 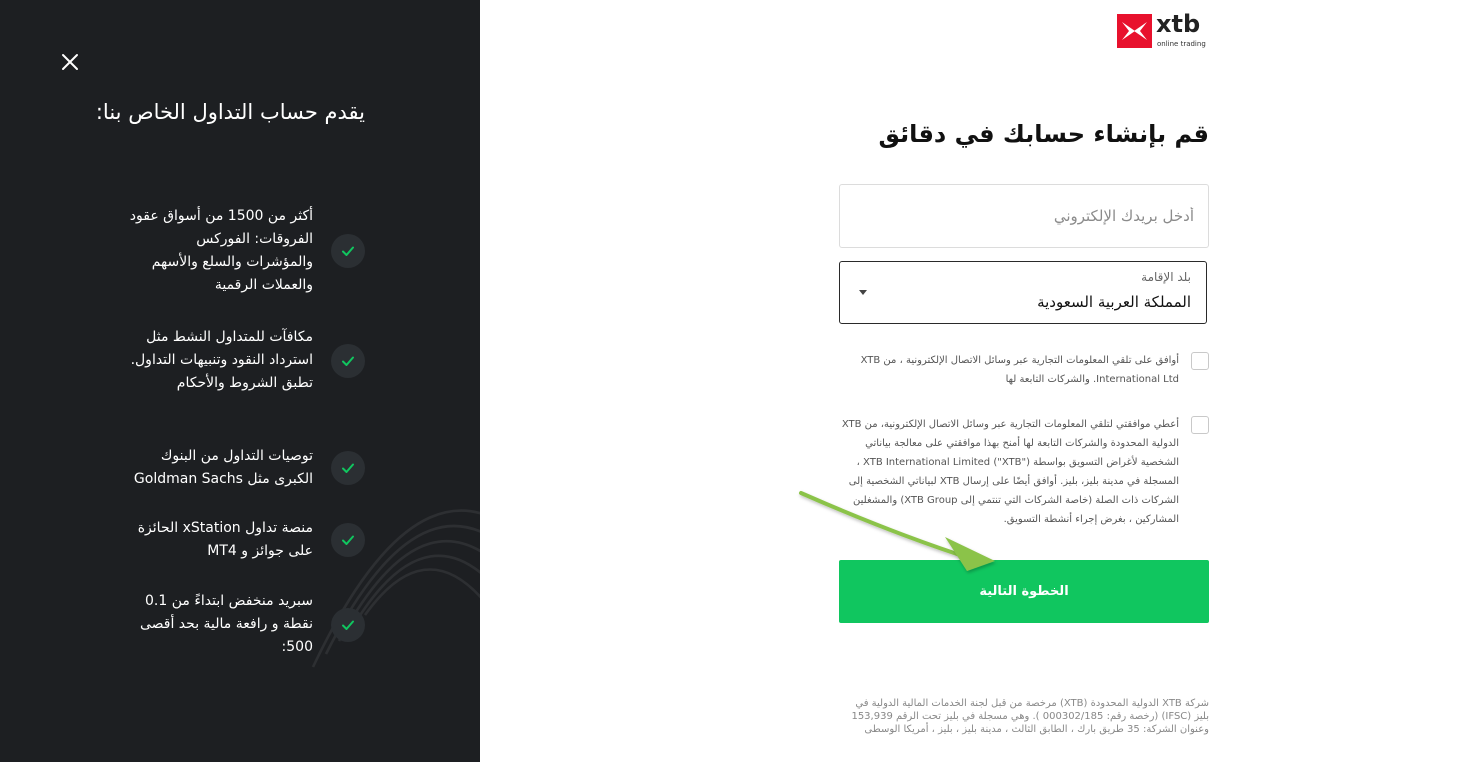 What do you see at coordinates (1023, 292) in the screenshot?
I see `country-select: بلد الإقامة المملكة العربية السعودية` at bounding box center [1023, 292].